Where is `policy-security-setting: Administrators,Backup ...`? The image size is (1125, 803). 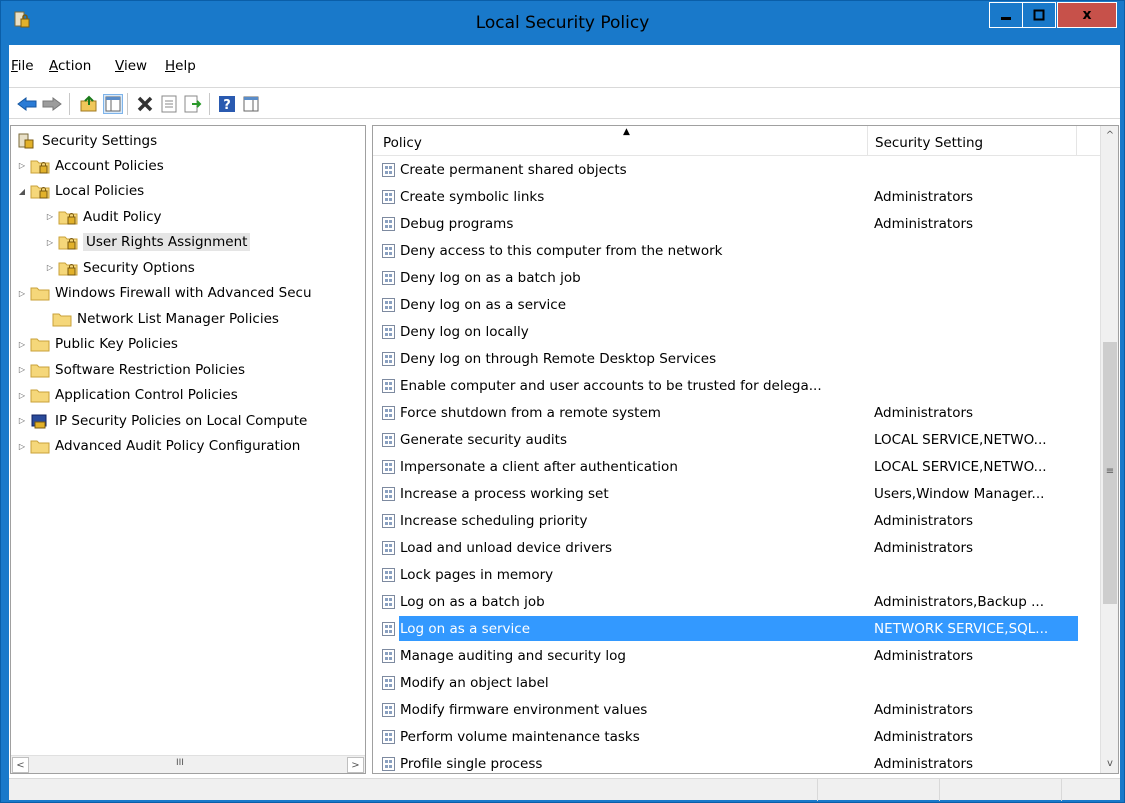
policy-security-setting: Administrators,Backup ... is located at coordinates (959, 601).